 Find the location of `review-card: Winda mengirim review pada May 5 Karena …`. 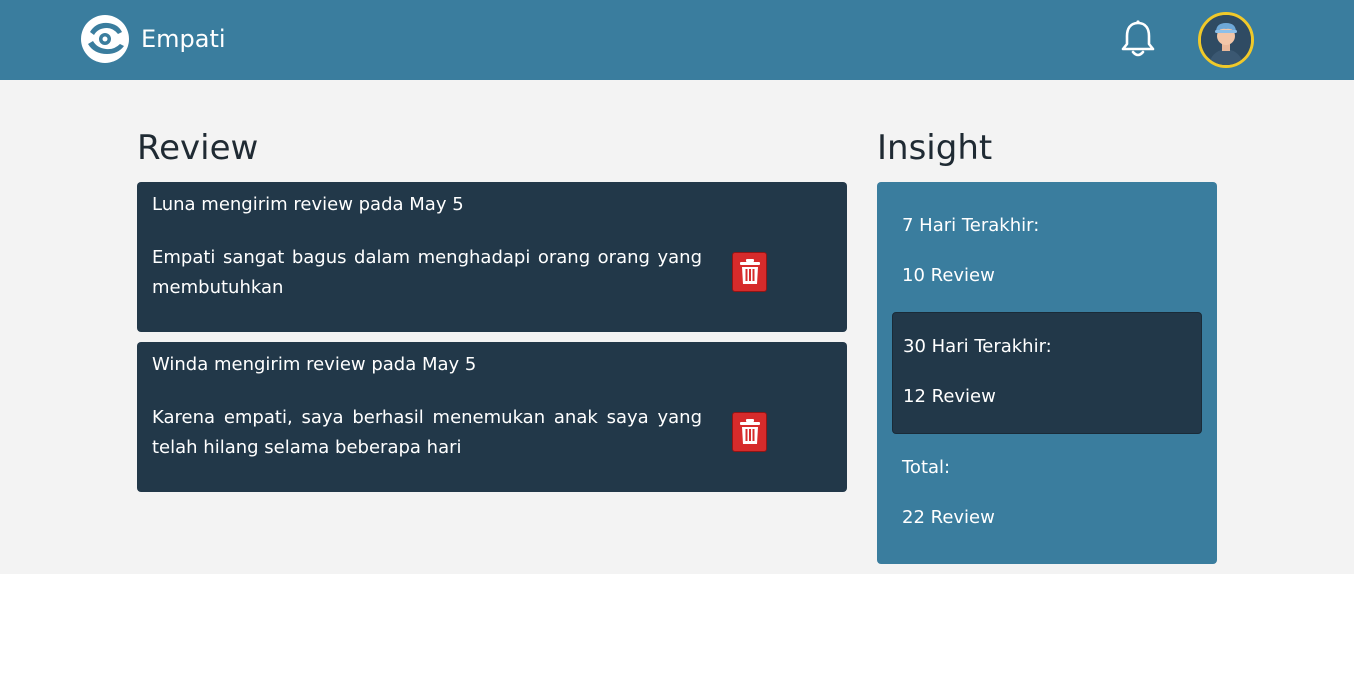

review-card: Winda mengirim review pada May 5 Karena … is located at coordinates (492, 417).